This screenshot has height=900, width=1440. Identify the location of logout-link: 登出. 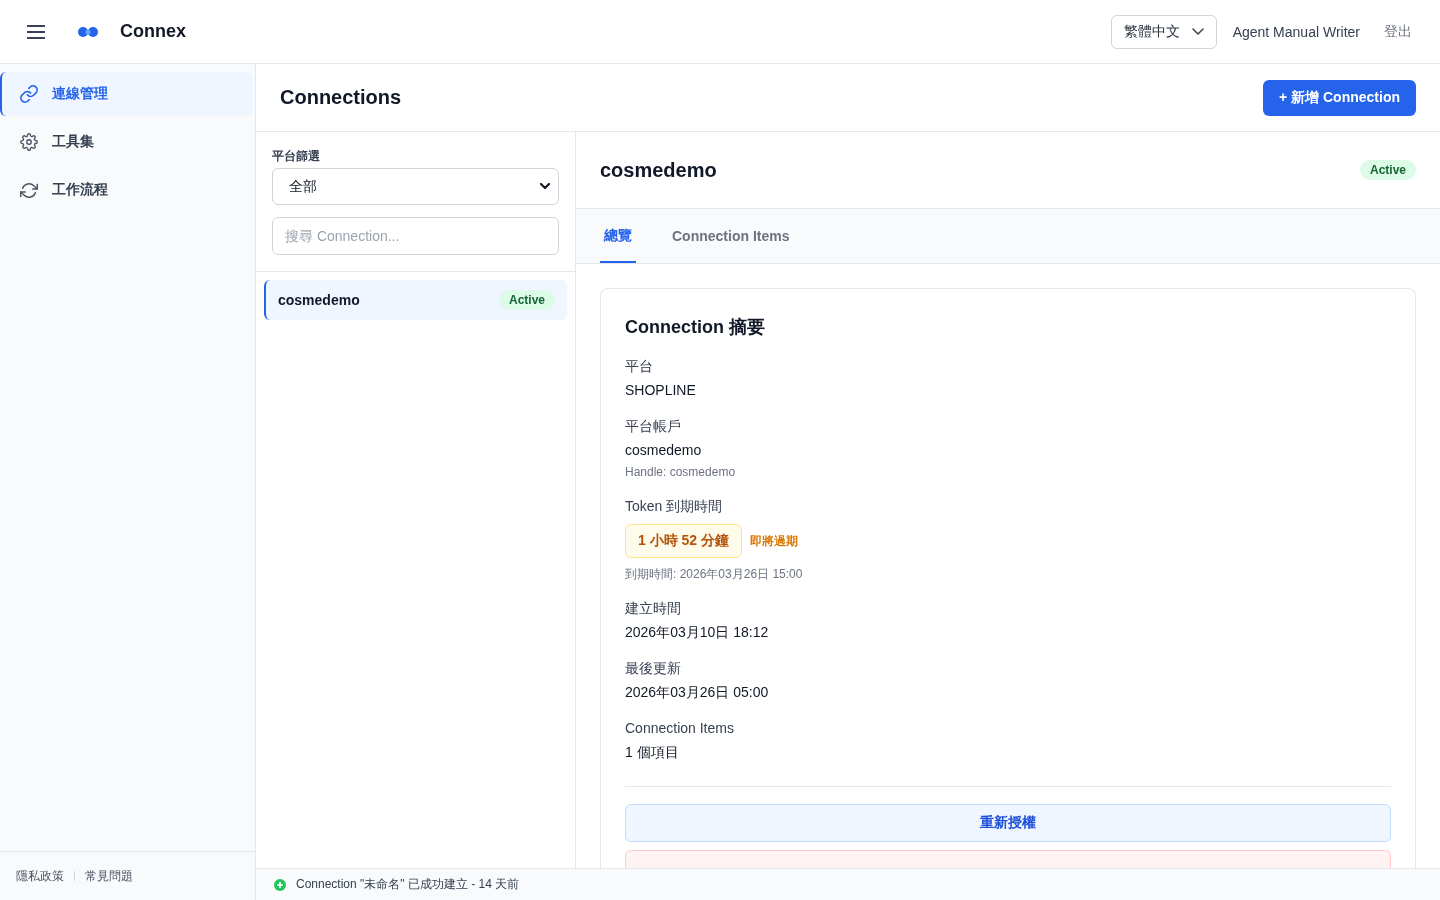
(1398, 31).